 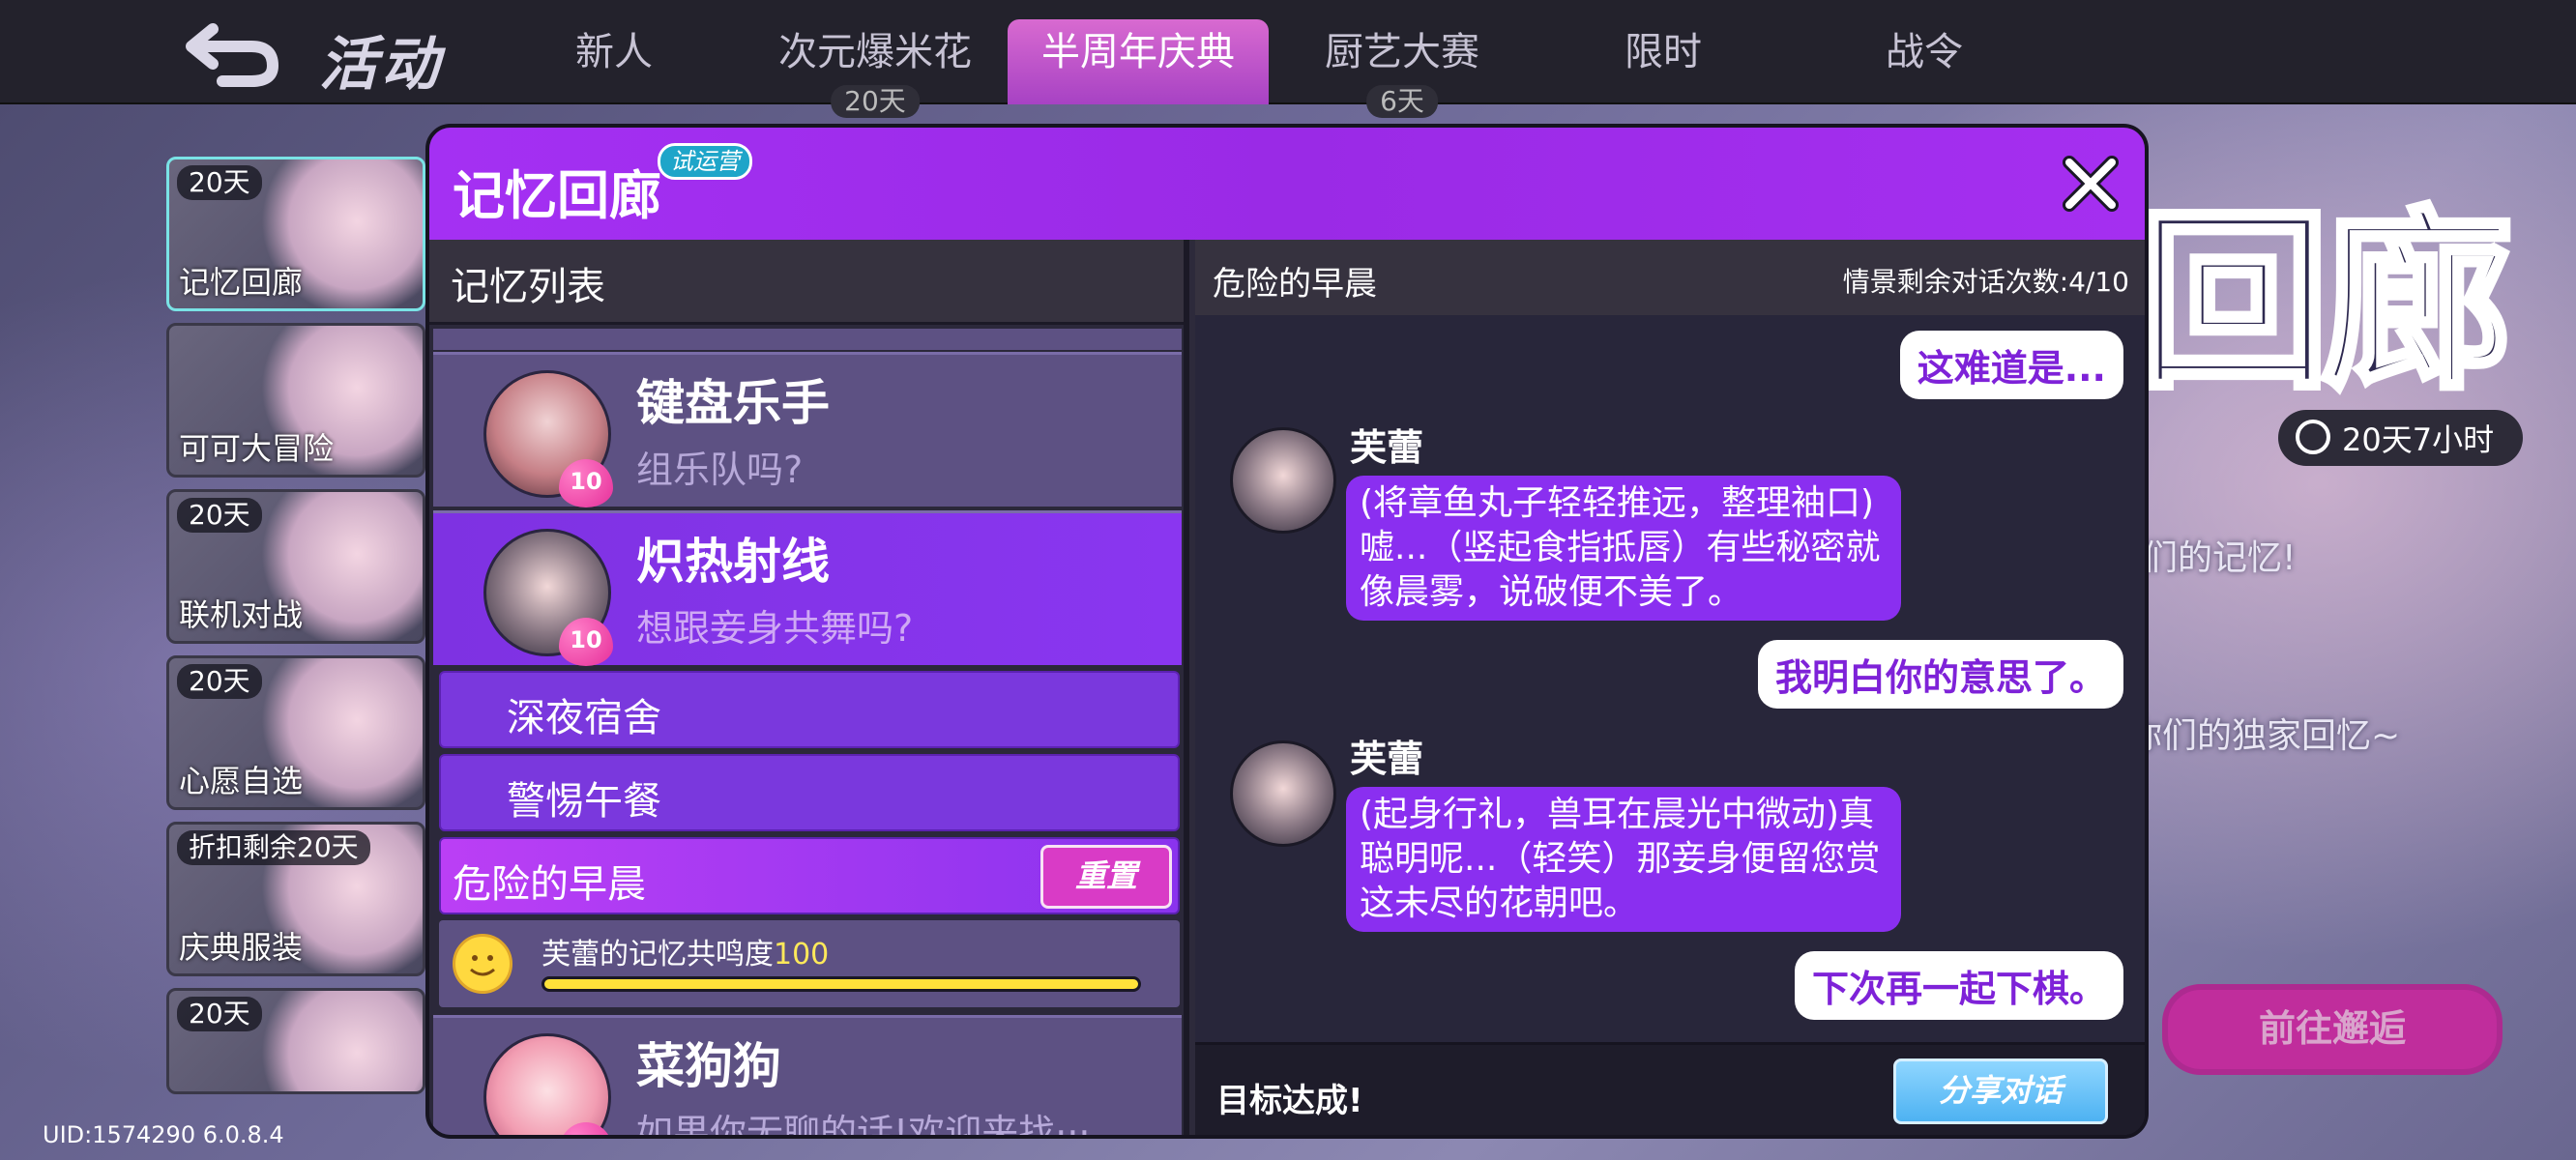 I want to click on card-timer: 折扣剩余20天, so click(x=273, y=847).